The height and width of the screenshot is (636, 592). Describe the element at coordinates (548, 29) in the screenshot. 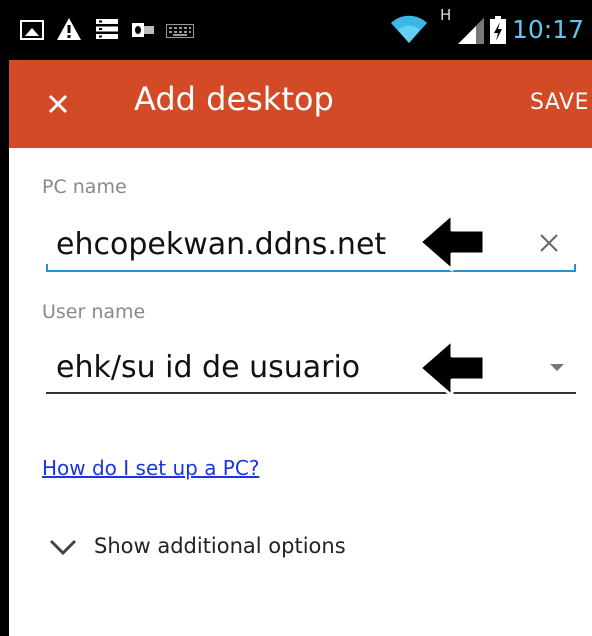

I see `status-time: 10:17` at that location.